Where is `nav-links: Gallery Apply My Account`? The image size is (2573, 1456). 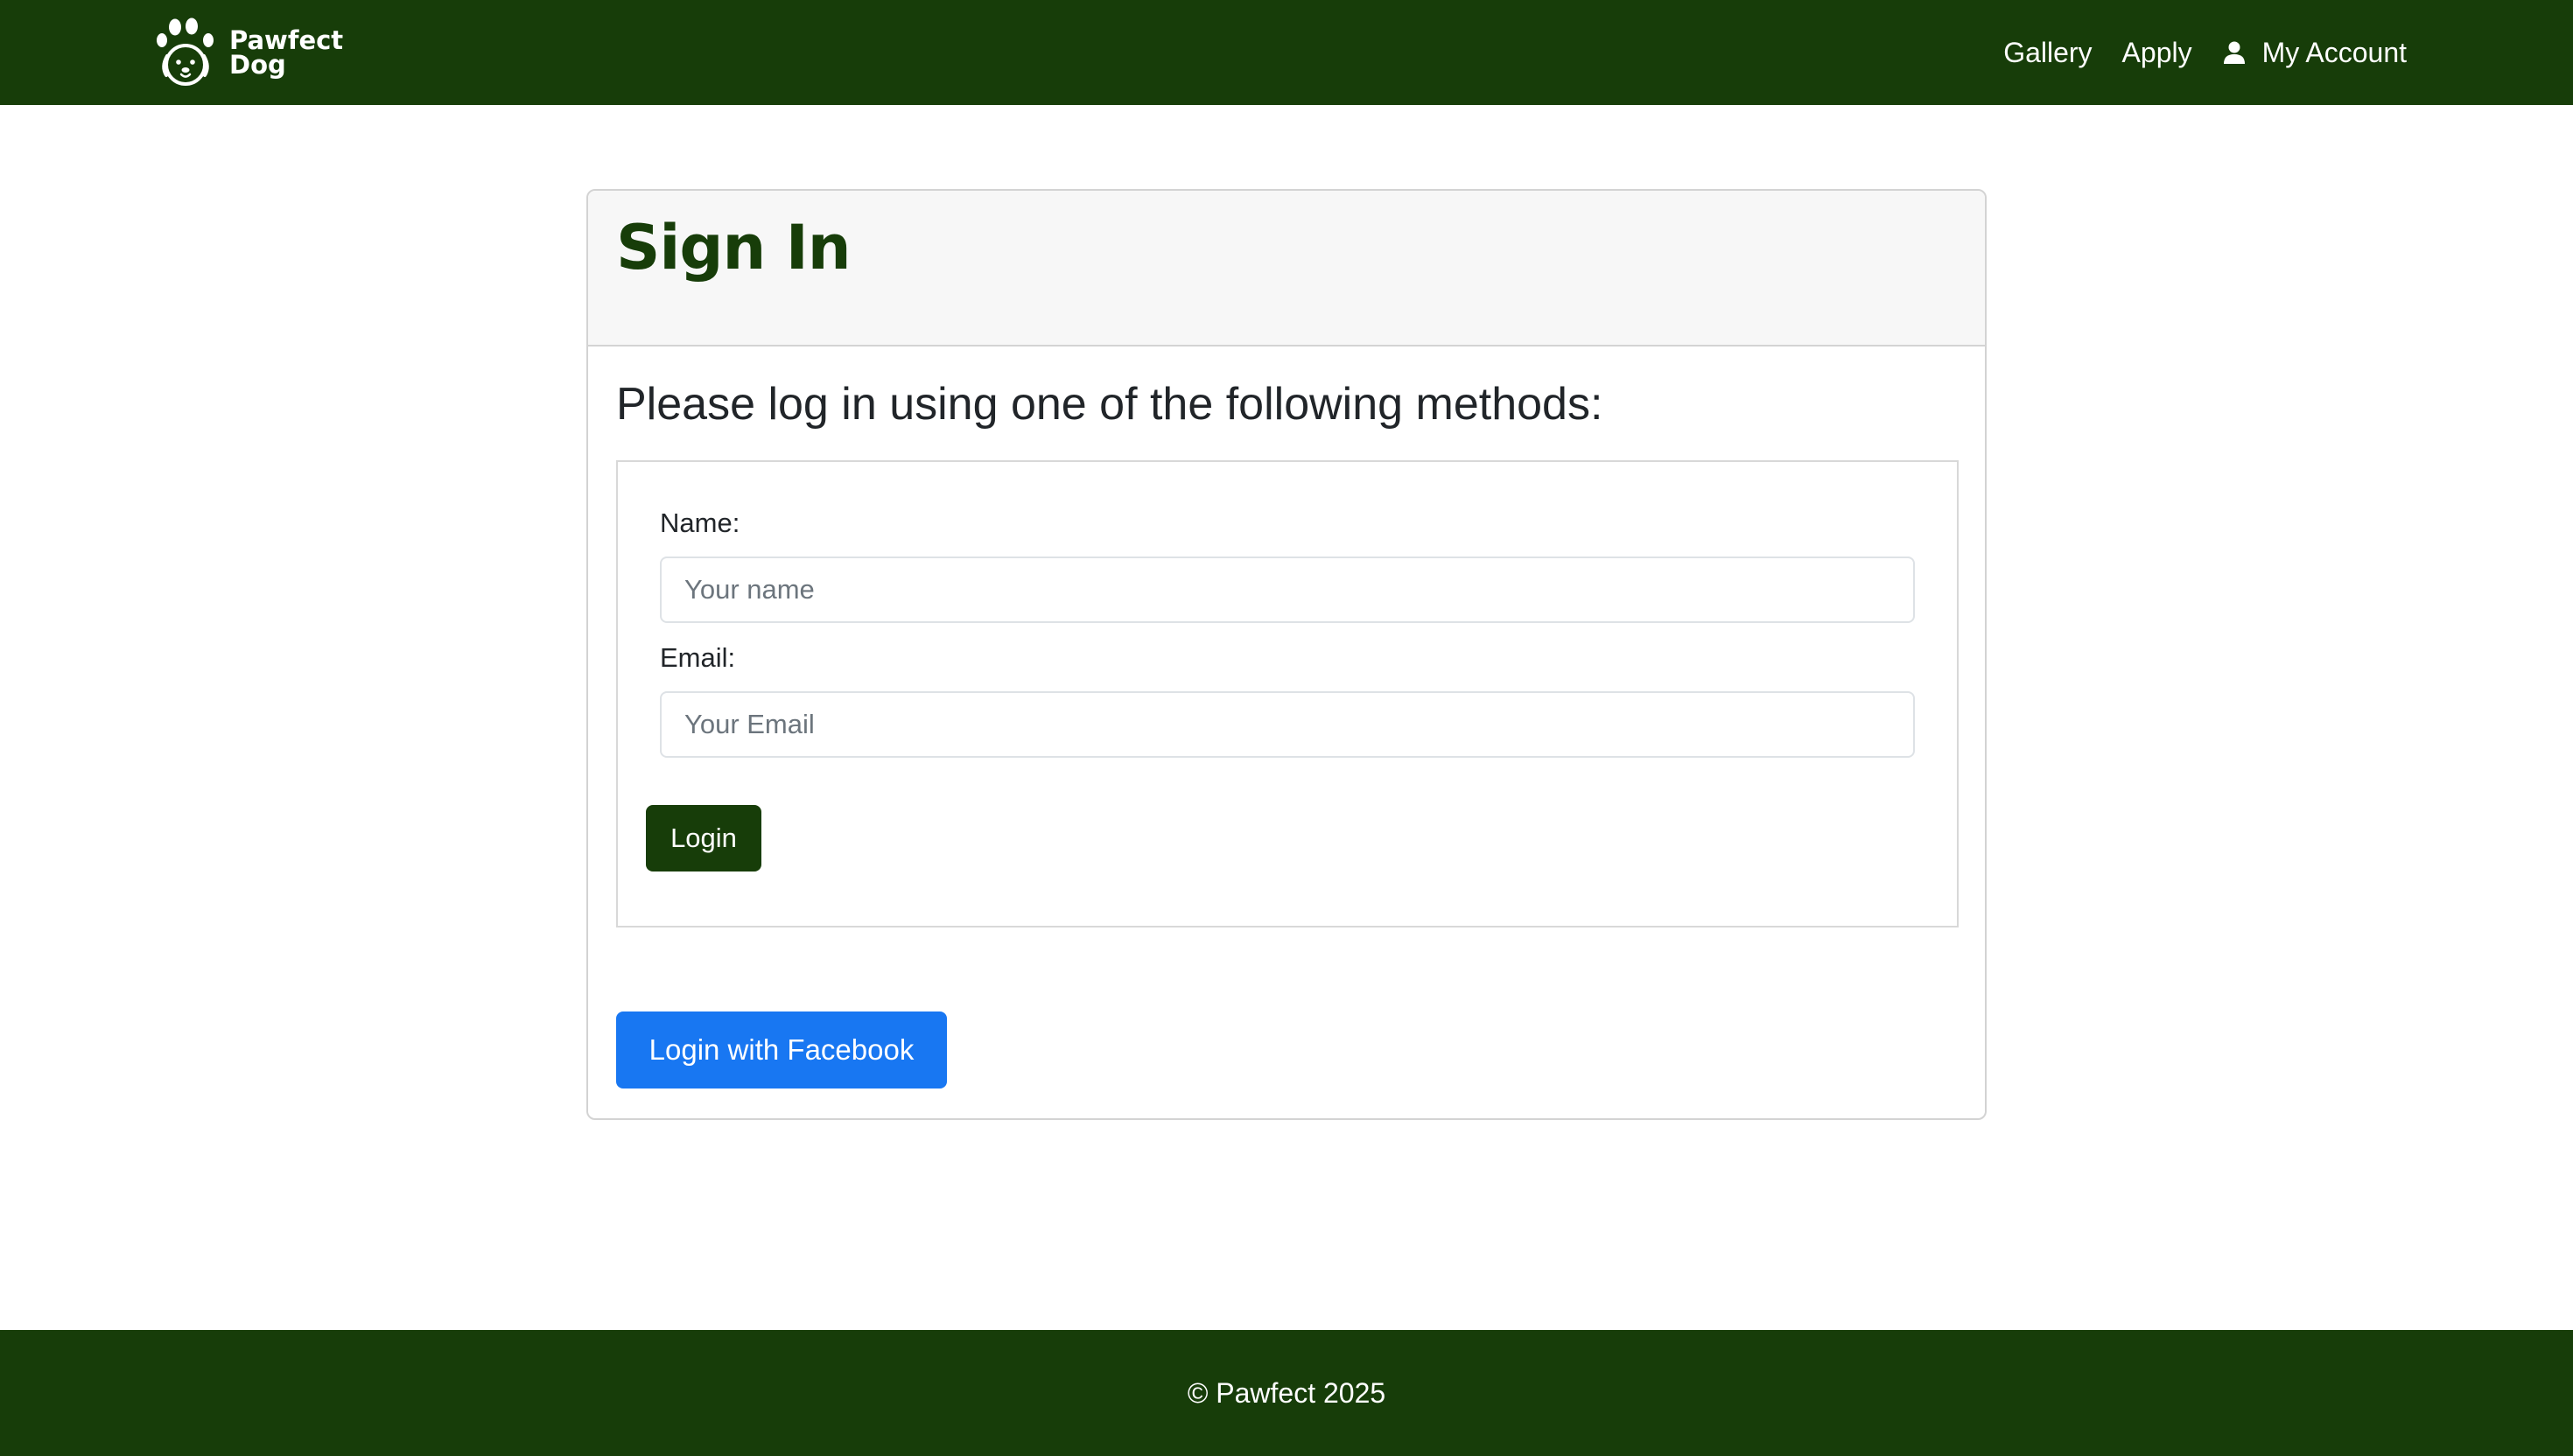 nav-links: Gallery Apply My Account is located at coordinates (2190, 52).